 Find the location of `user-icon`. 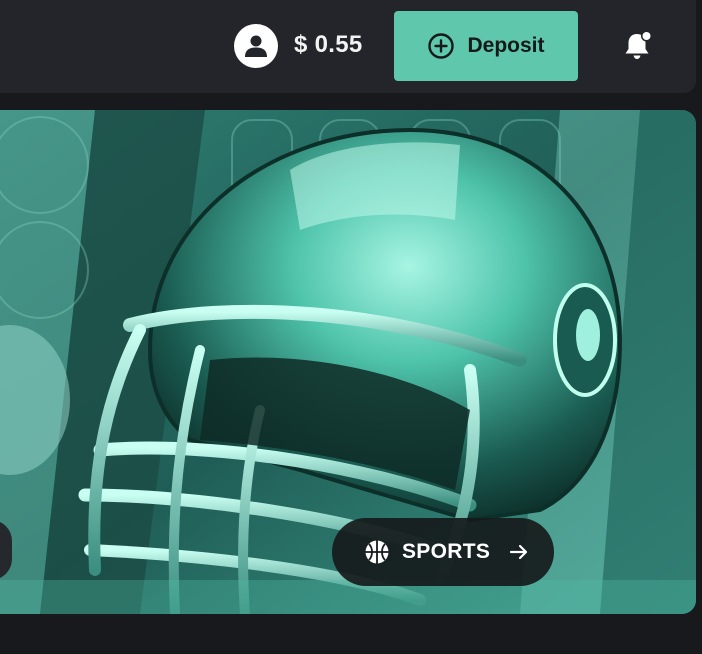

user-icon is located at coordinates (256, 46).